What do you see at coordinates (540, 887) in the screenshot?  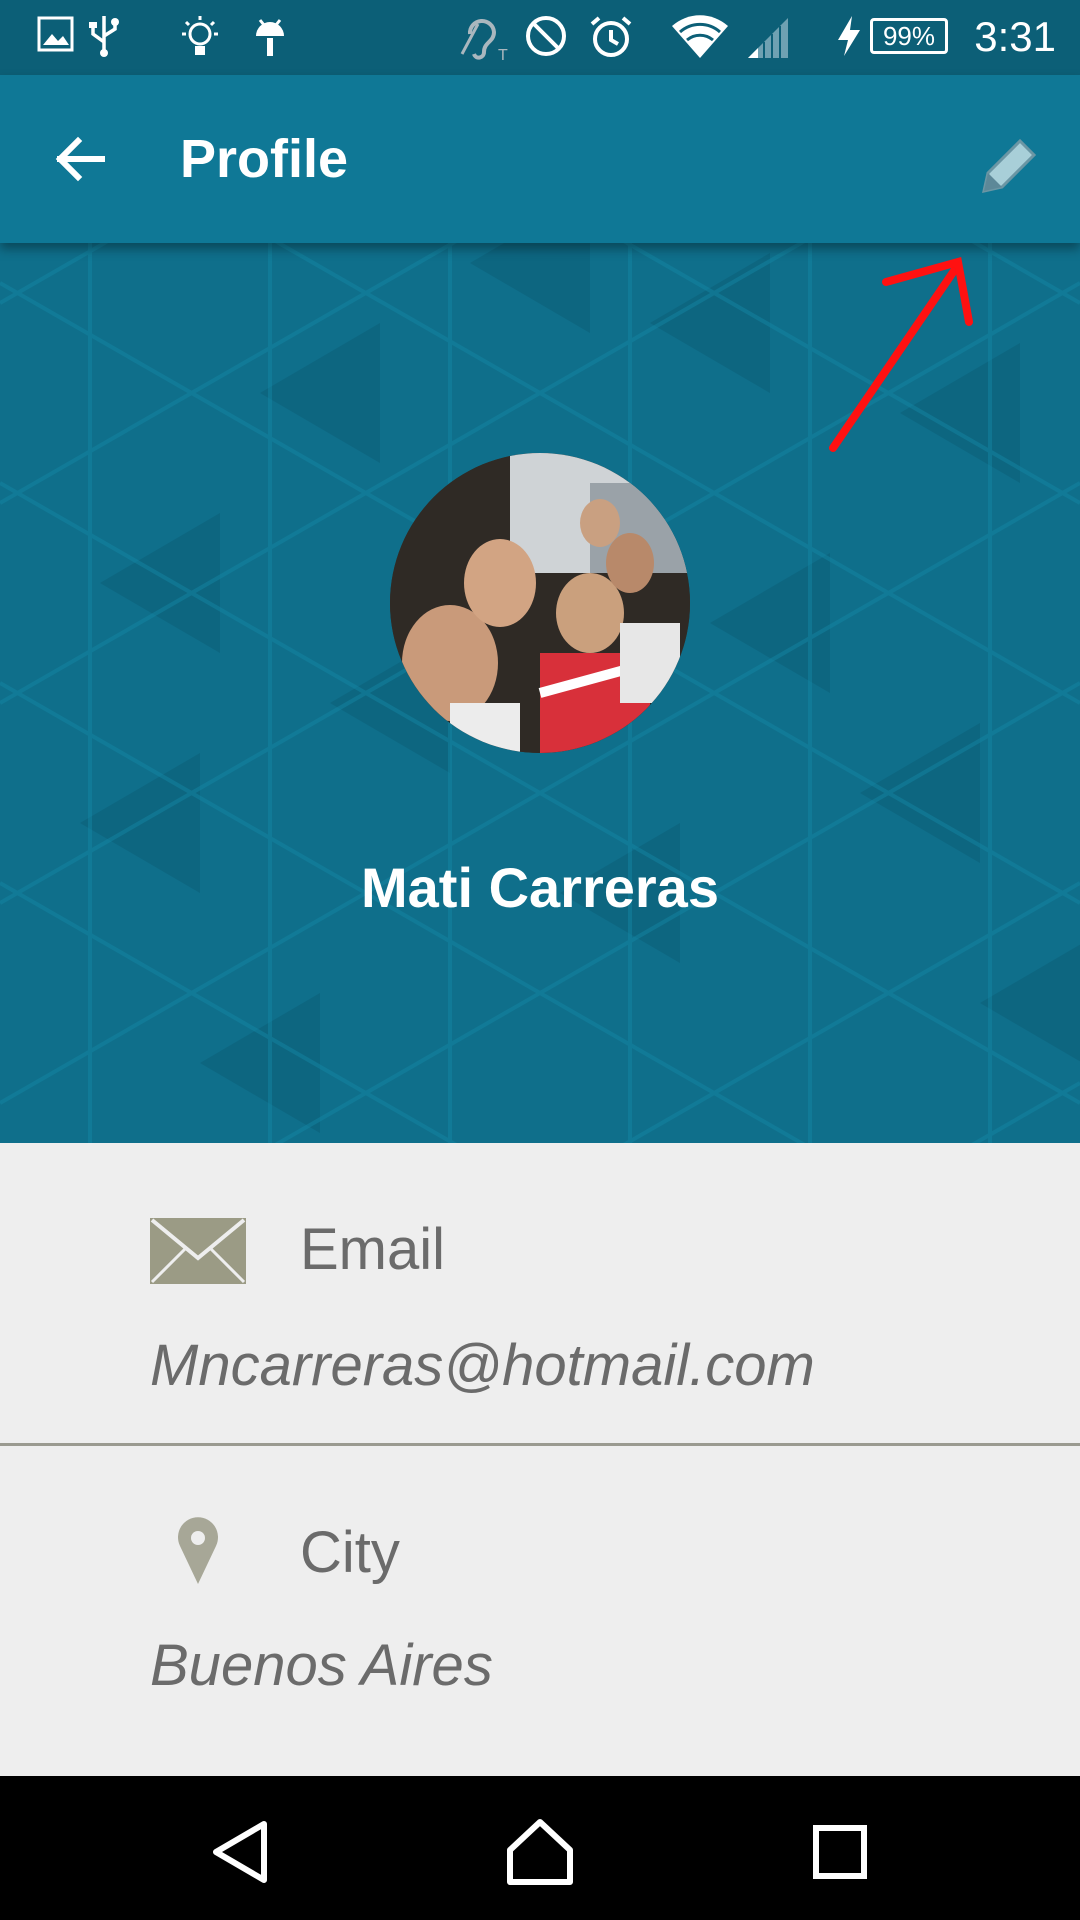 I see `profile-name: Mati Carreras` at bounding box center [540, 887].